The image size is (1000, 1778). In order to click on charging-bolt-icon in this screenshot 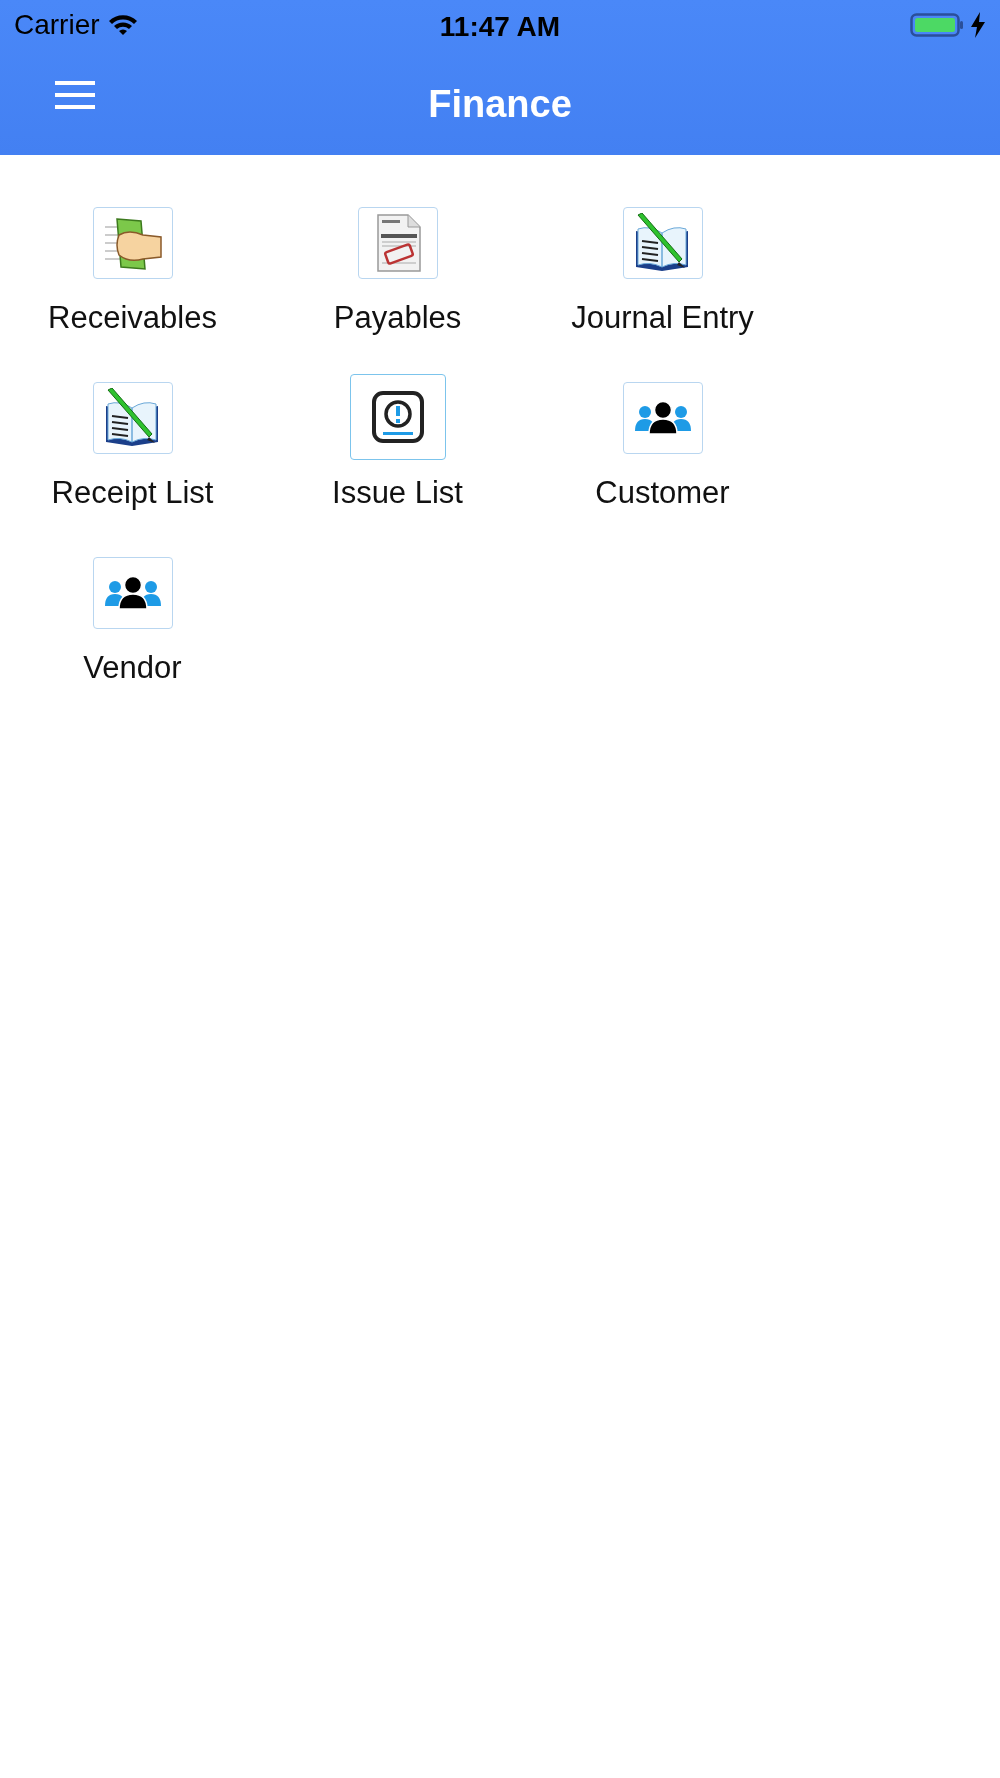, I will do `click(978, 25)`.